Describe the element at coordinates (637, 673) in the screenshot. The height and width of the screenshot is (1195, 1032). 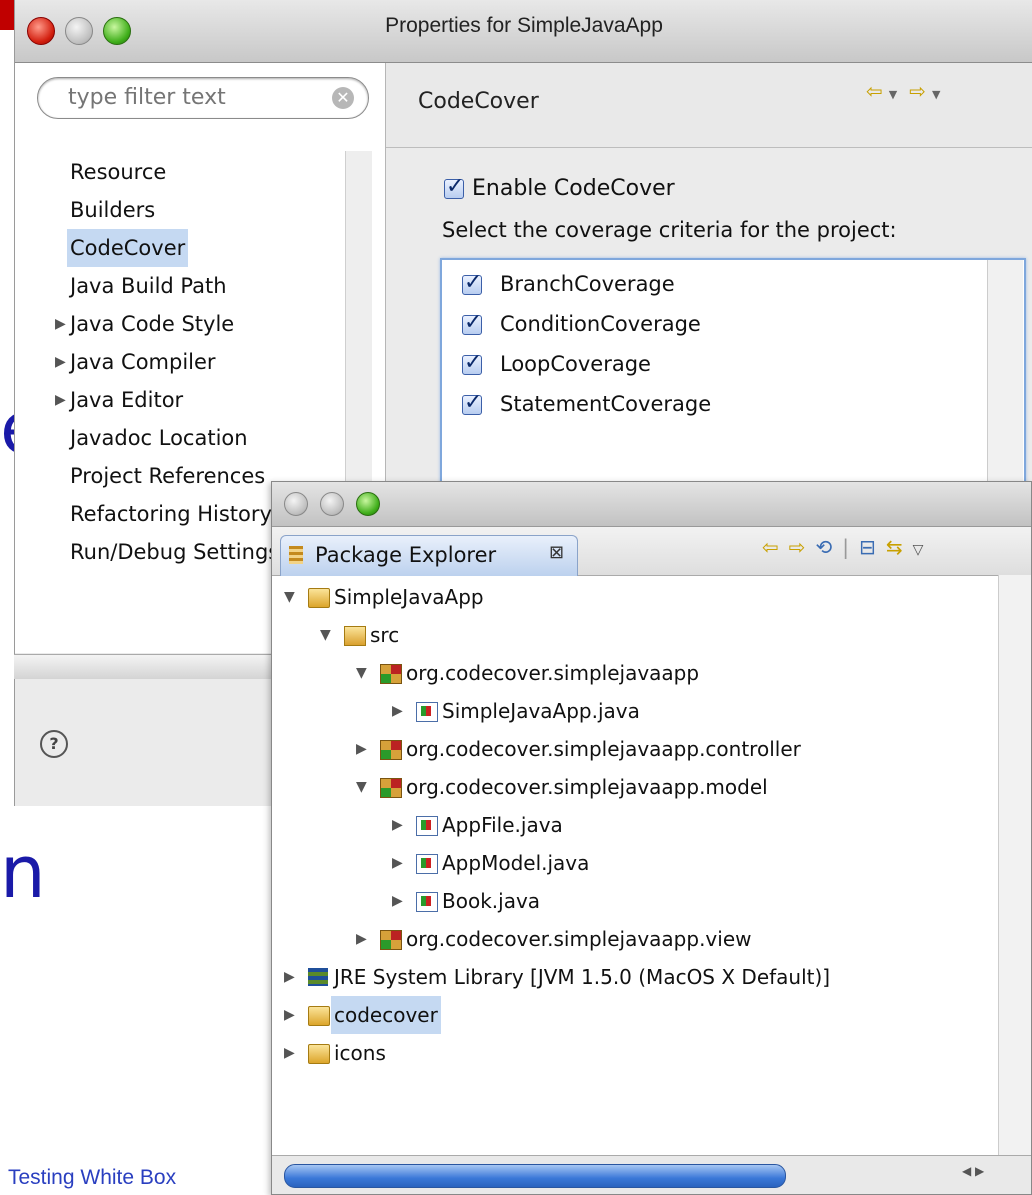
I see `tree-row: ▼ org.codecover.simplejavaapp` at that location.